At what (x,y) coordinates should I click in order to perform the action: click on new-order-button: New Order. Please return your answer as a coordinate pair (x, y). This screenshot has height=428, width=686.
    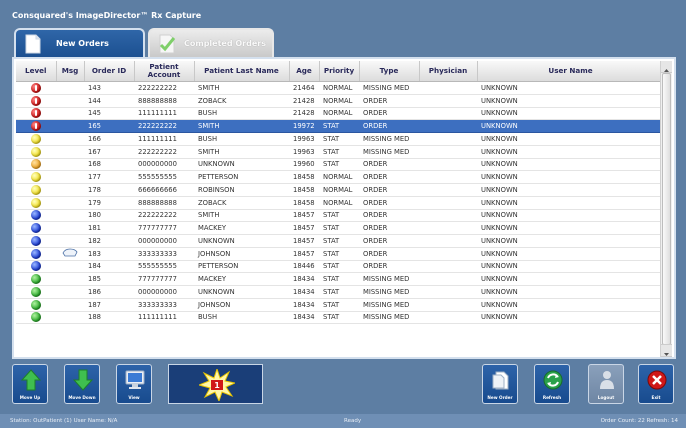
    Looking at the image, I should click on (500, 384).